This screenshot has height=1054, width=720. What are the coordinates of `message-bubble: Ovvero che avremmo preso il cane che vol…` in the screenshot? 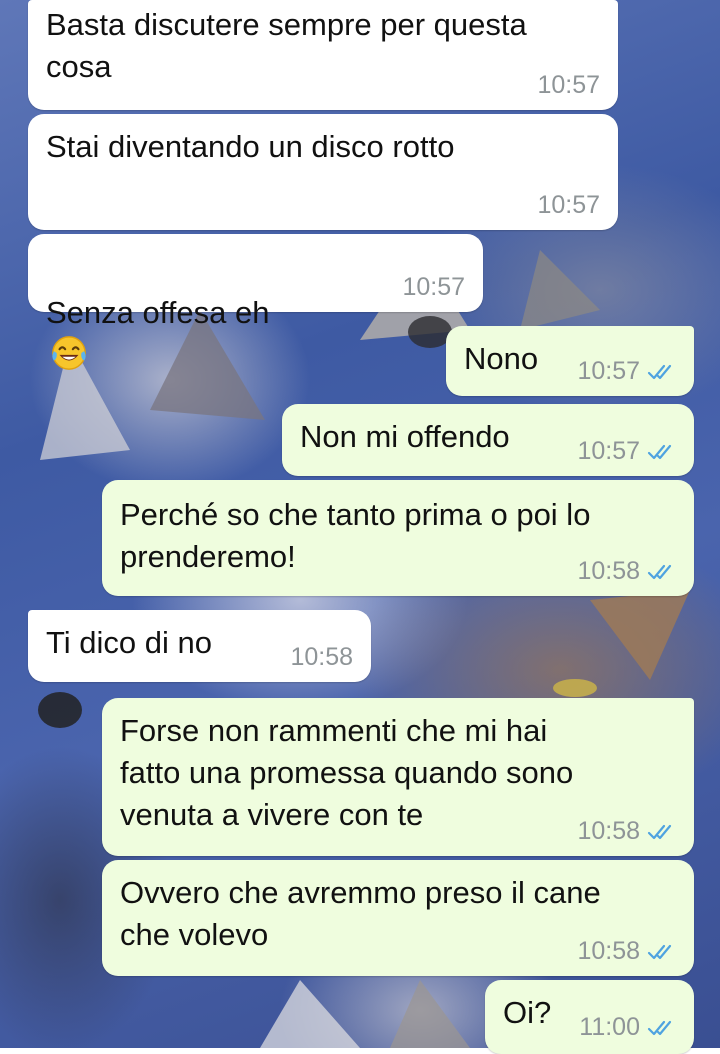 It's located at (398, 918).